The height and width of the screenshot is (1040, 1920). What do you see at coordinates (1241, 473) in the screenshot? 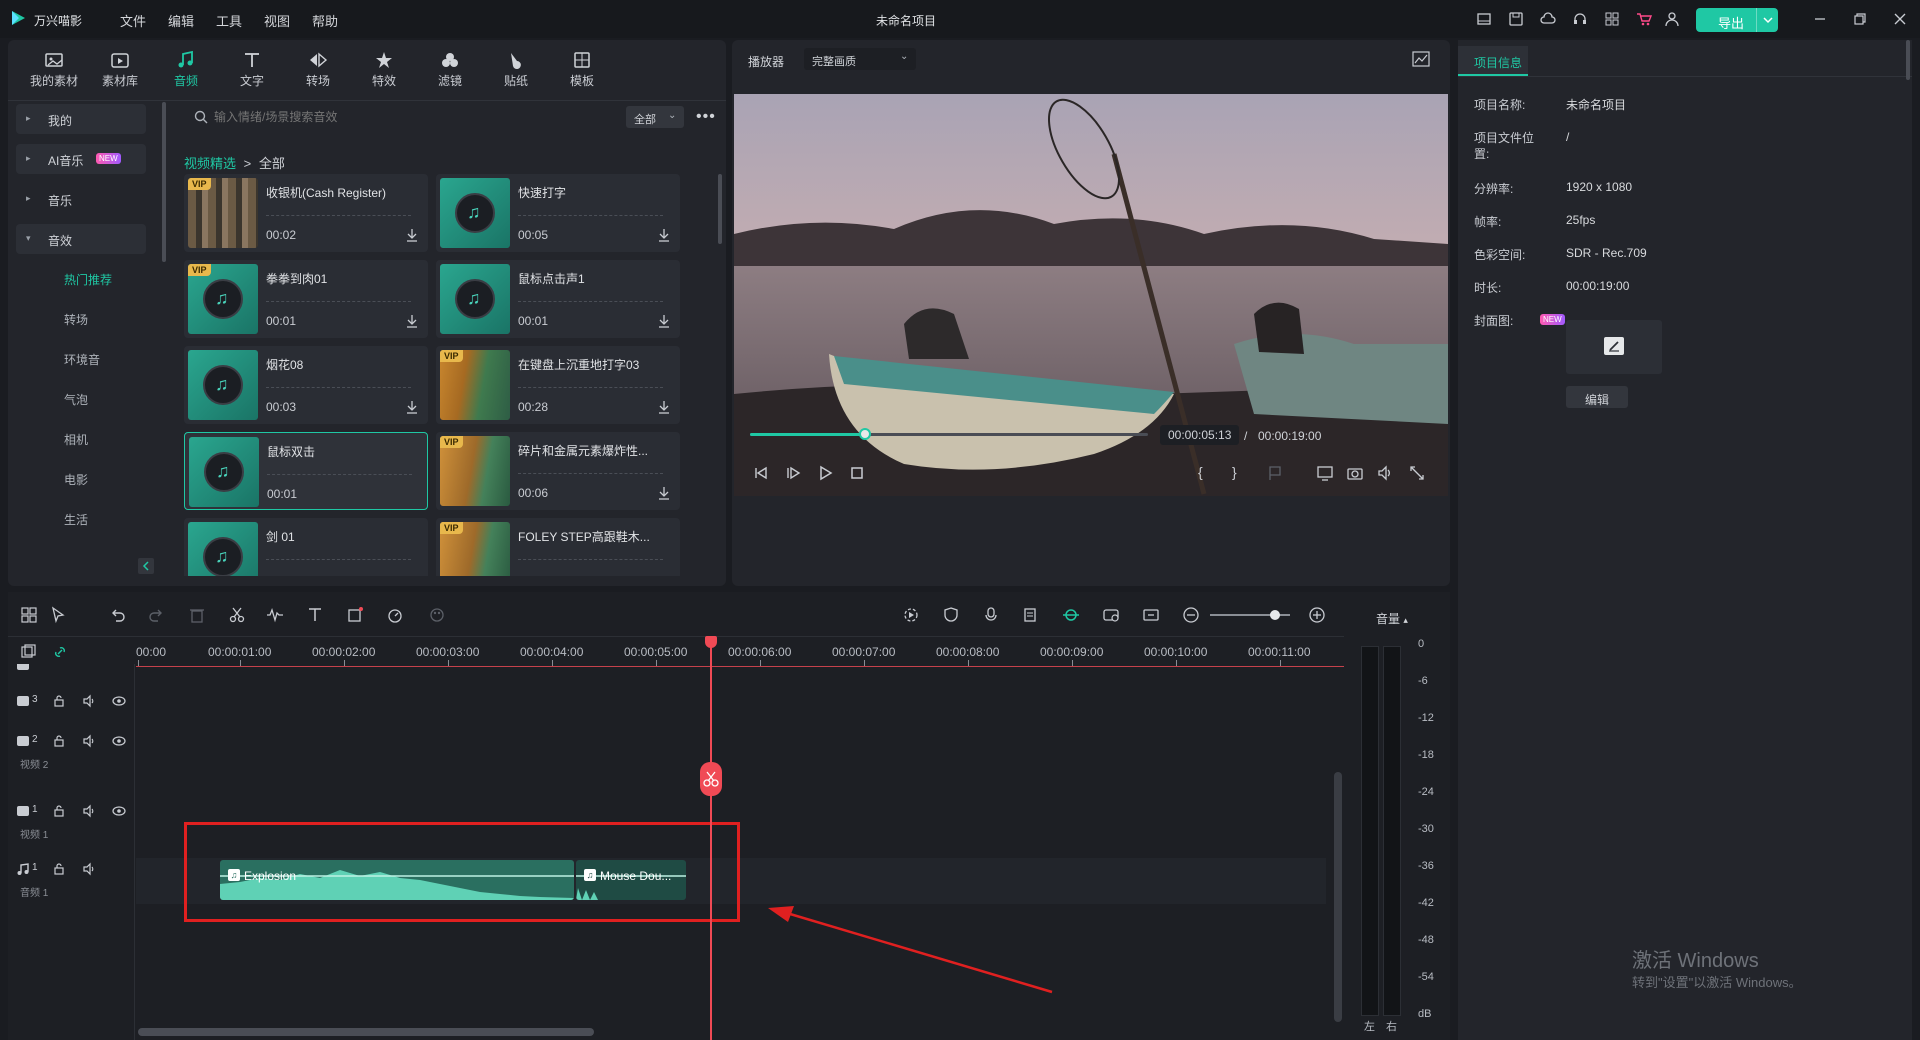
I see `mark-out-icon: }` at bounding box center [1241, 473].